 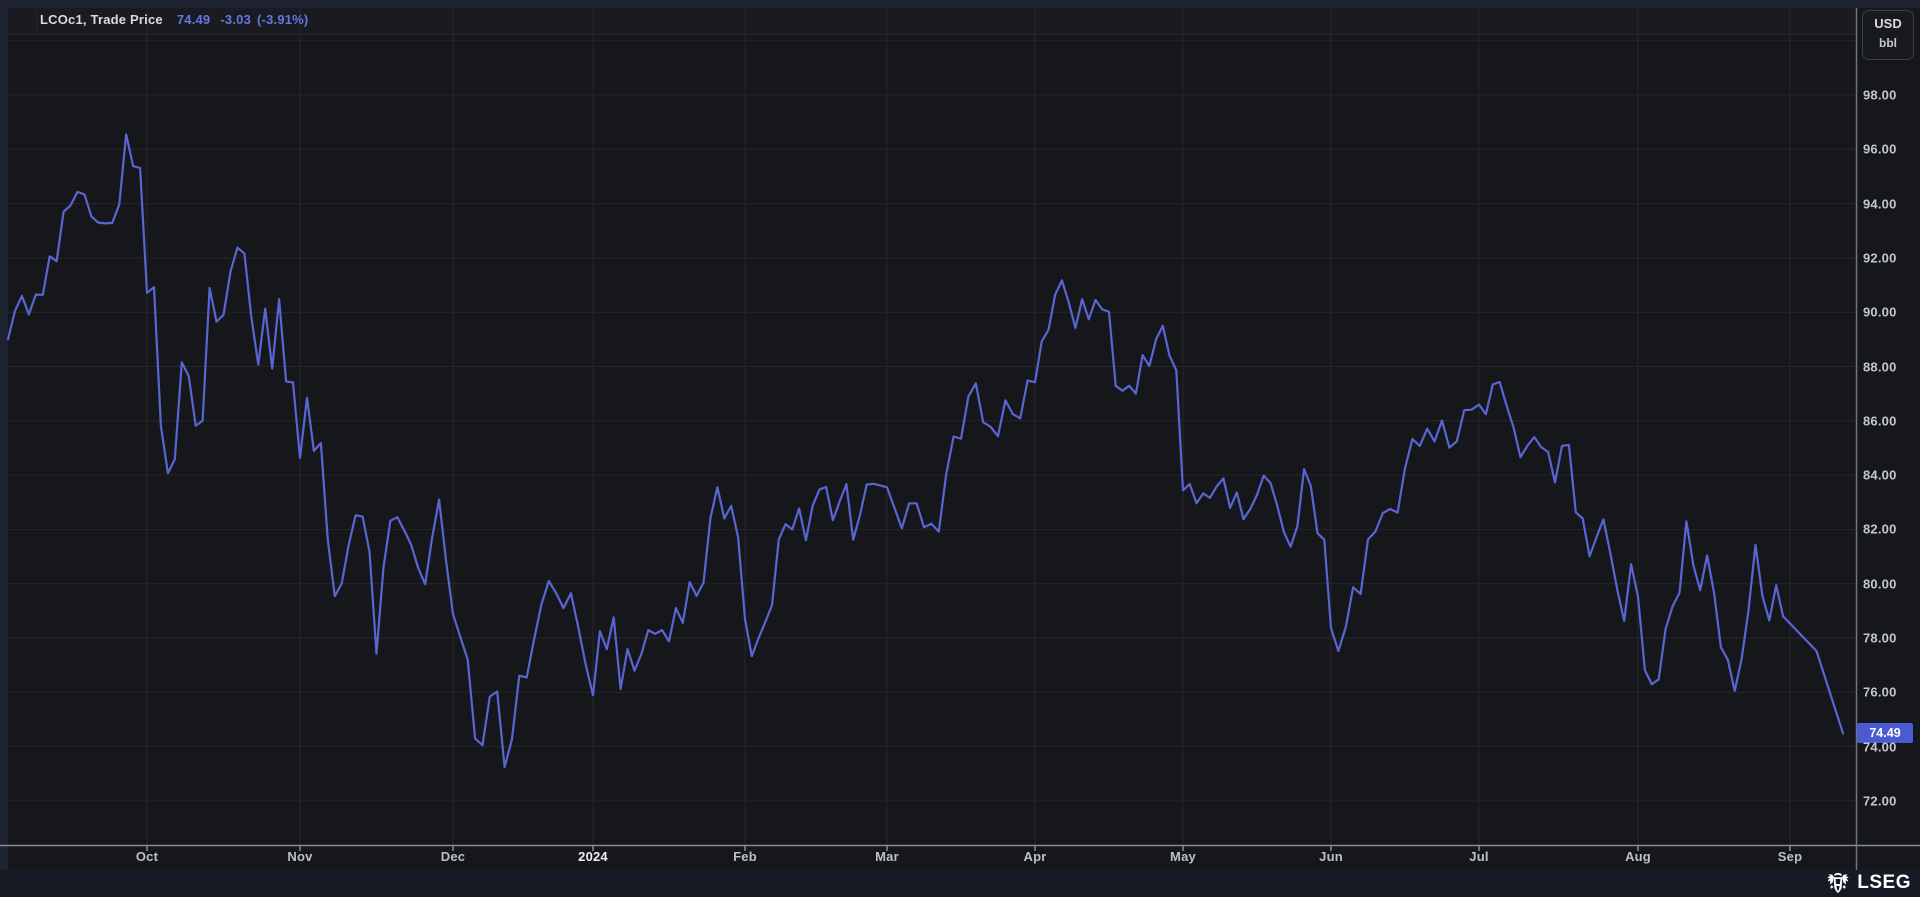 What do you see at coordinates (1880, 692) in the screenshot?
I see `y-axis-label: 76.00` at bounding box center [1880, 692].